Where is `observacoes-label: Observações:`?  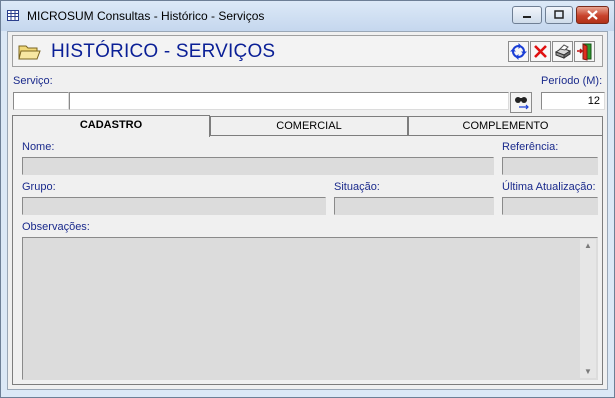 observacoes-label: Observações: is located at coordinates (56, 227).